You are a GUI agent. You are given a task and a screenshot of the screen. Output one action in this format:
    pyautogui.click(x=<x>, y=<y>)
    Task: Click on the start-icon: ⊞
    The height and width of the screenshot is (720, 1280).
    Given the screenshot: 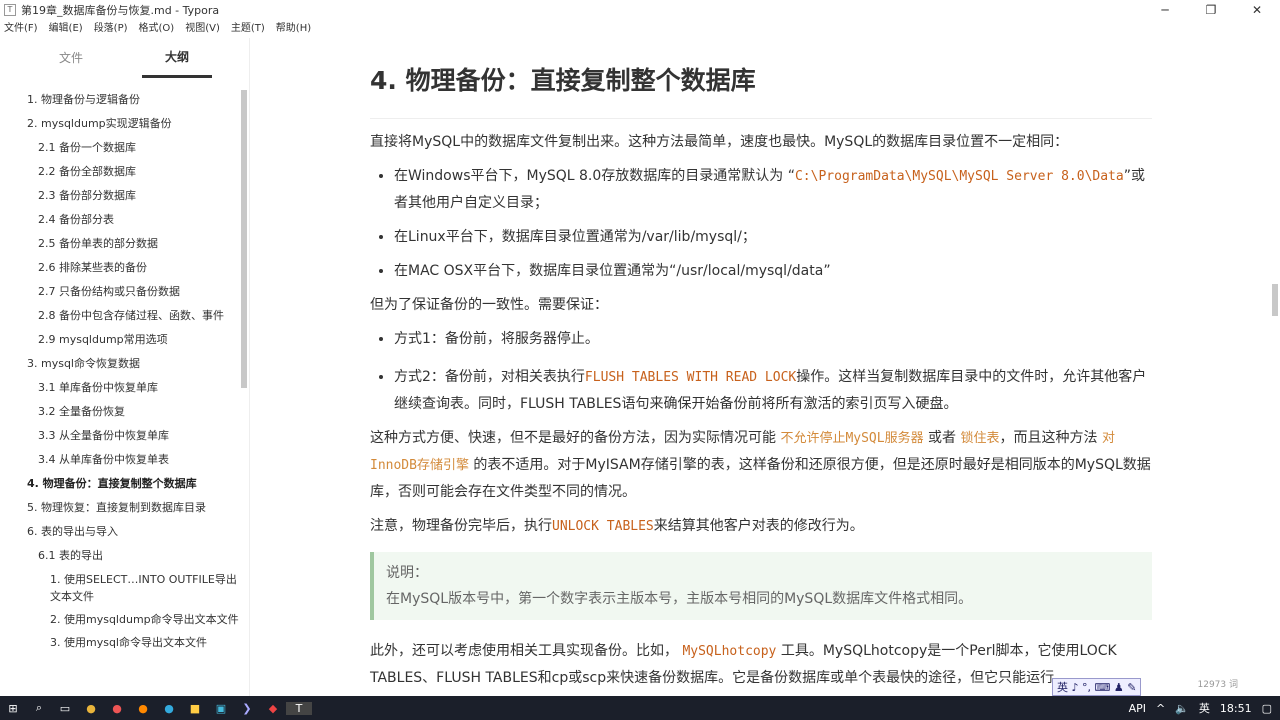 What is the action you would take?
    pyautogui.click(x=13, y=708)
    